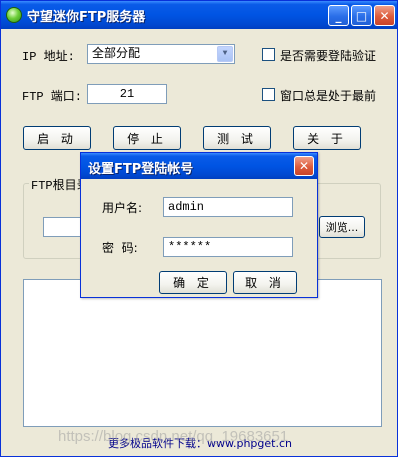  What do you see at coordinates (328, 96) in the screenshot?
I see `always-on-top-label: 窗口总是处于最前` at bounding box center [328, 96].